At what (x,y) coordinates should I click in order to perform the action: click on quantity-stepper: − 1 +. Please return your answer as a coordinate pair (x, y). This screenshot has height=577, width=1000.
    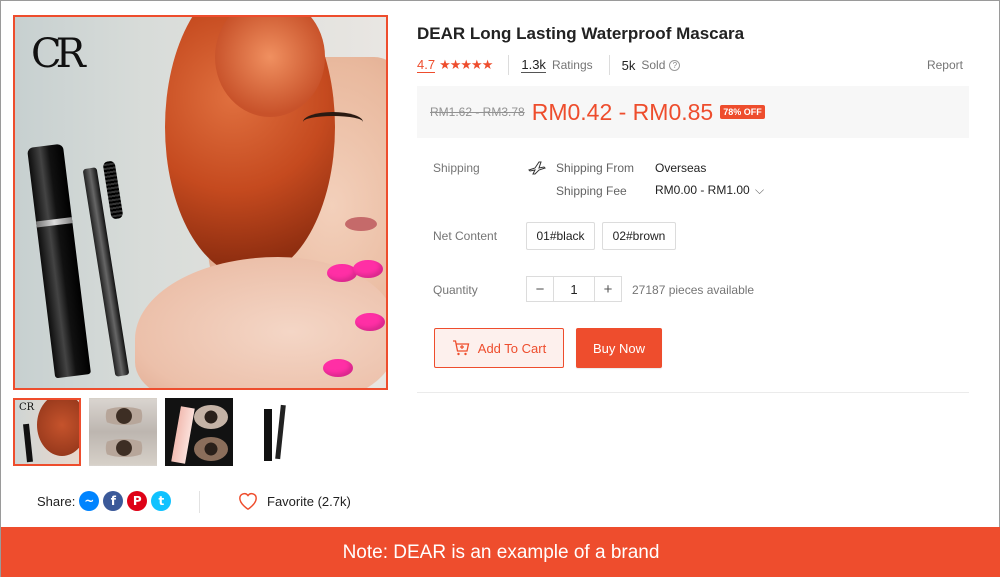
    Looking at the image, I should click on (574, 289).